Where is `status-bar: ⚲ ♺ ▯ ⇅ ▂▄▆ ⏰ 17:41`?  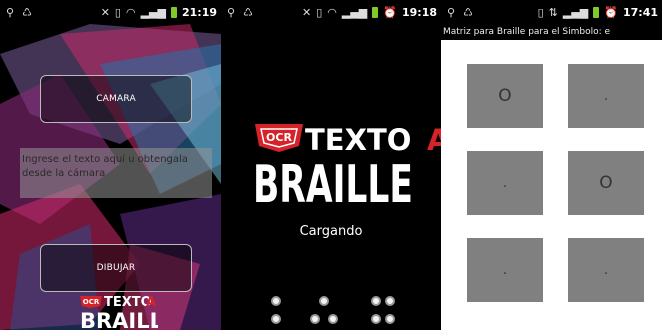
status-bar: ⚲ ♺ ▯ ⇅ ▂▄▆ ⏰ 17:41 is located at coordinates (551, 12).